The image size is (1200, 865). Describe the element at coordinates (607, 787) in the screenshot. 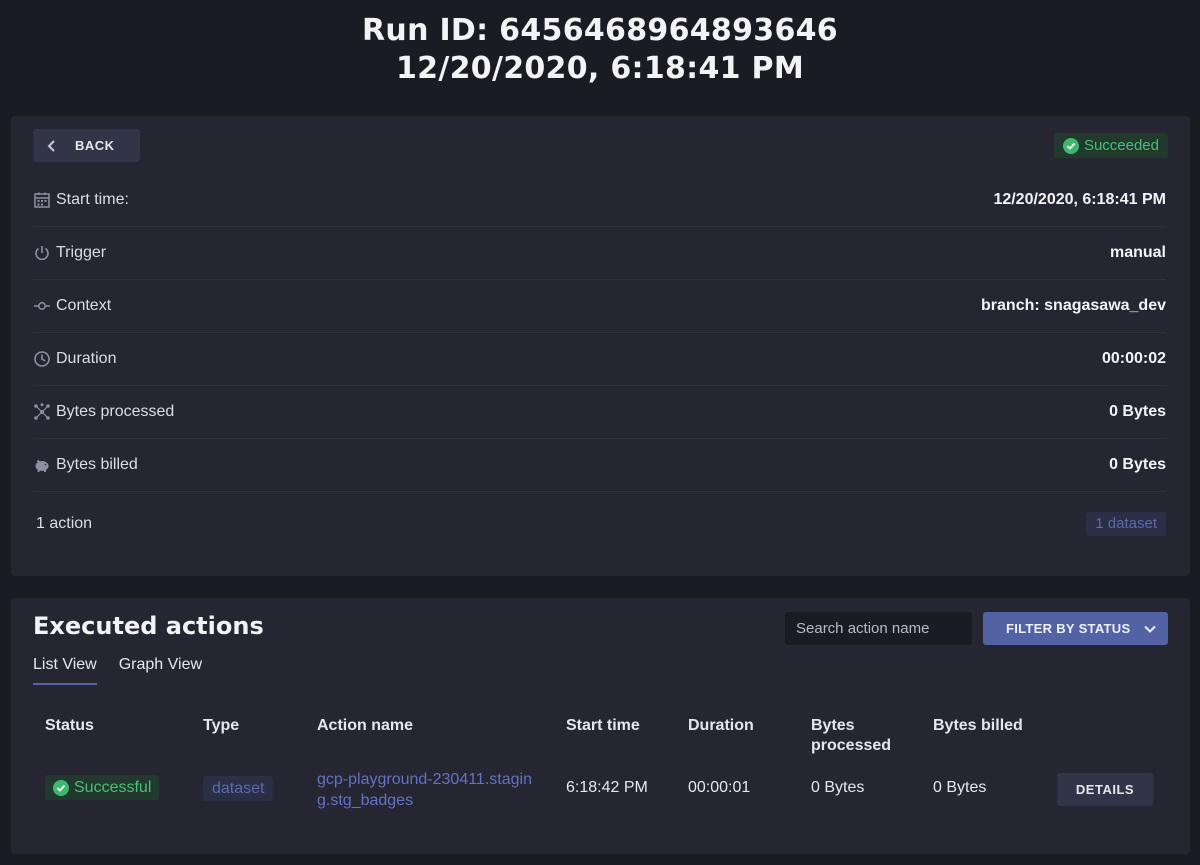

I see `action-start-time: 6:18:42 PM` at that location.